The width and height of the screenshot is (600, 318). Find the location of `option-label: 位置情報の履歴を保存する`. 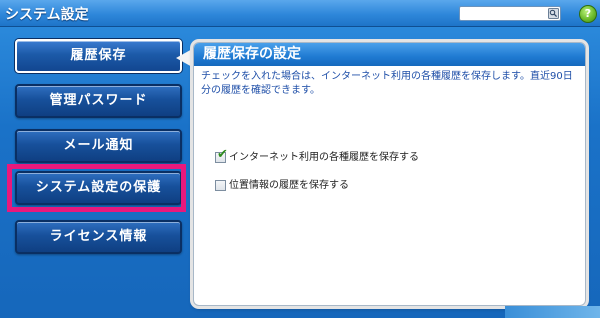

option-label: 位置情報の履歴を保存する is located at coordinates (289, 185).